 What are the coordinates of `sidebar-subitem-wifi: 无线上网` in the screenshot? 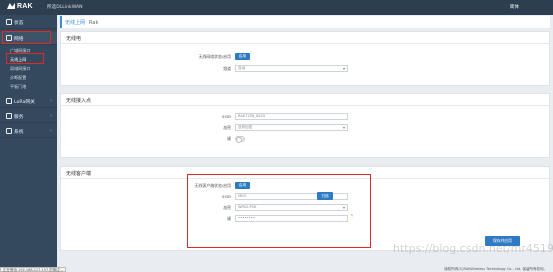 It's located at (28, 59).